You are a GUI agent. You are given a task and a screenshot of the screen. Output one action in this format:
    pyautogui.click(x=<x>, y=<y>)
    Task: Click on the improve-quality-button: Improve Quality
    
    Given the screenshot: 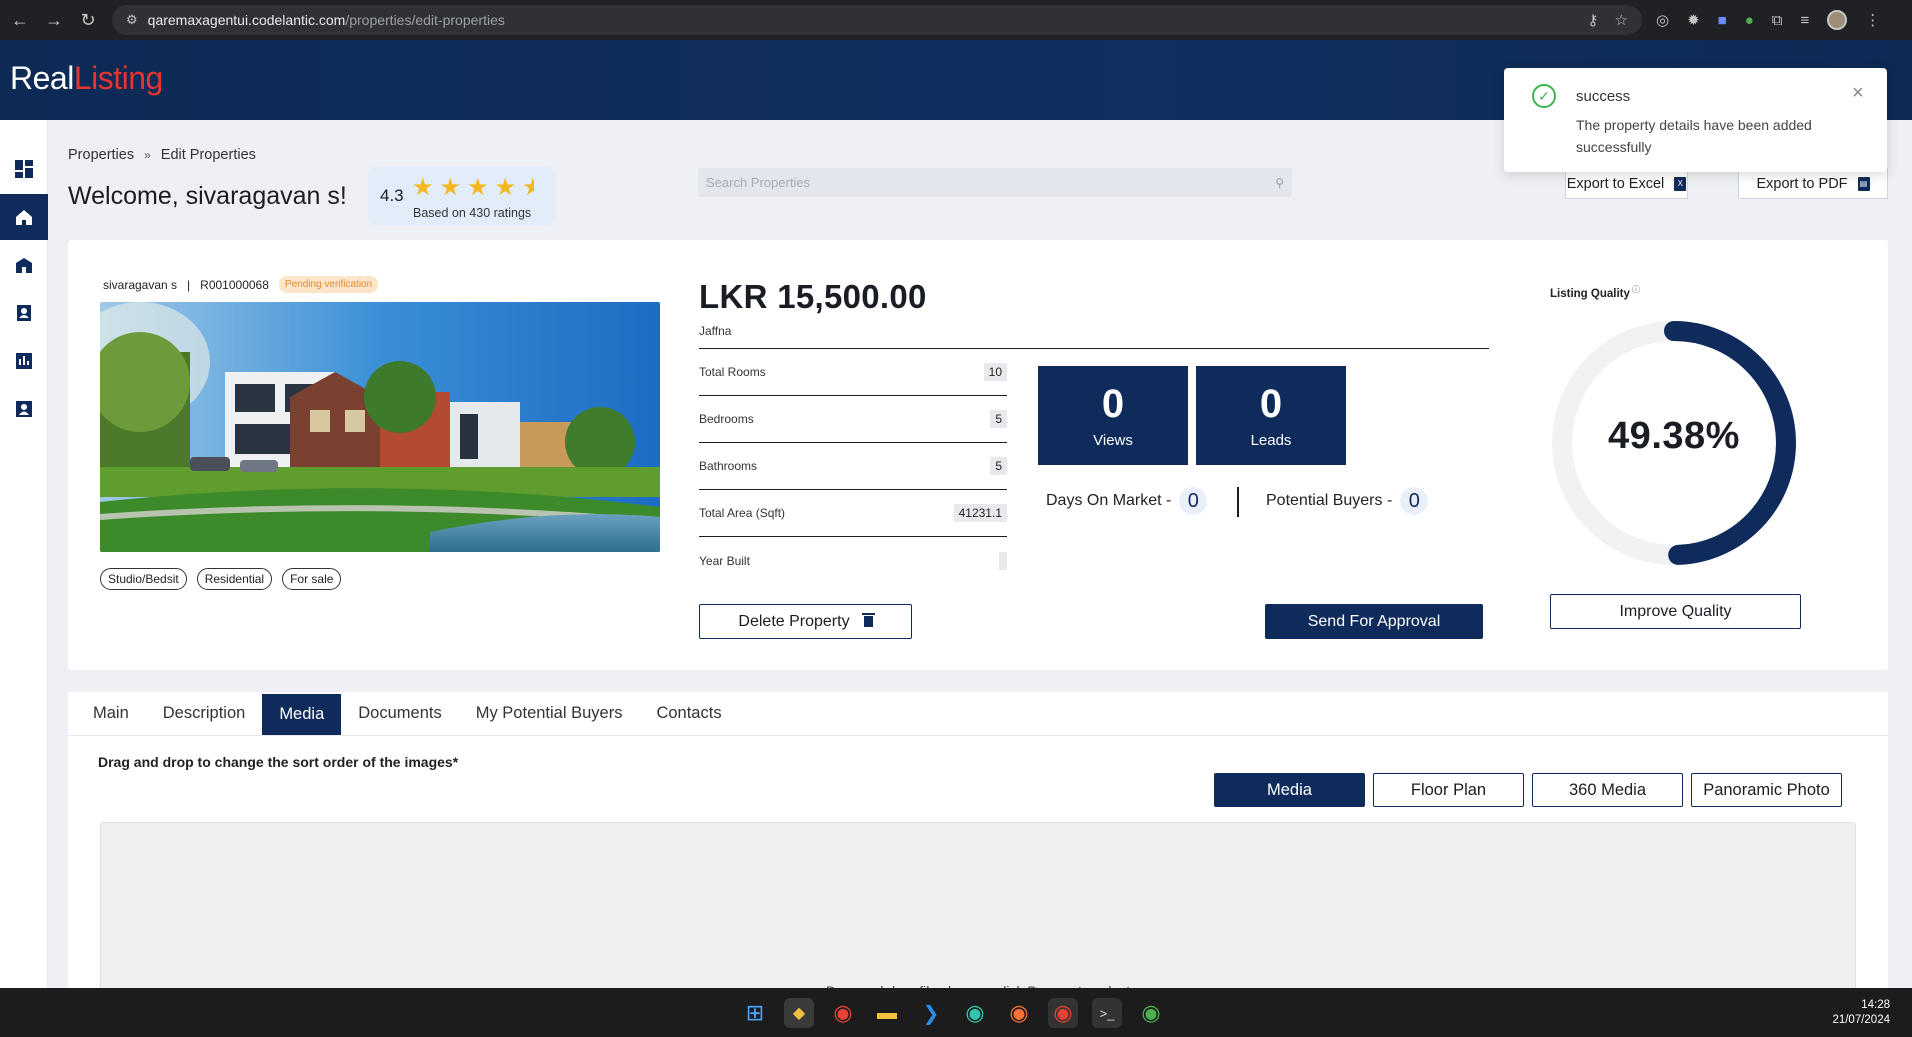 What is the action you would take?
    pyautogui.click(x=1675, y=611)
    